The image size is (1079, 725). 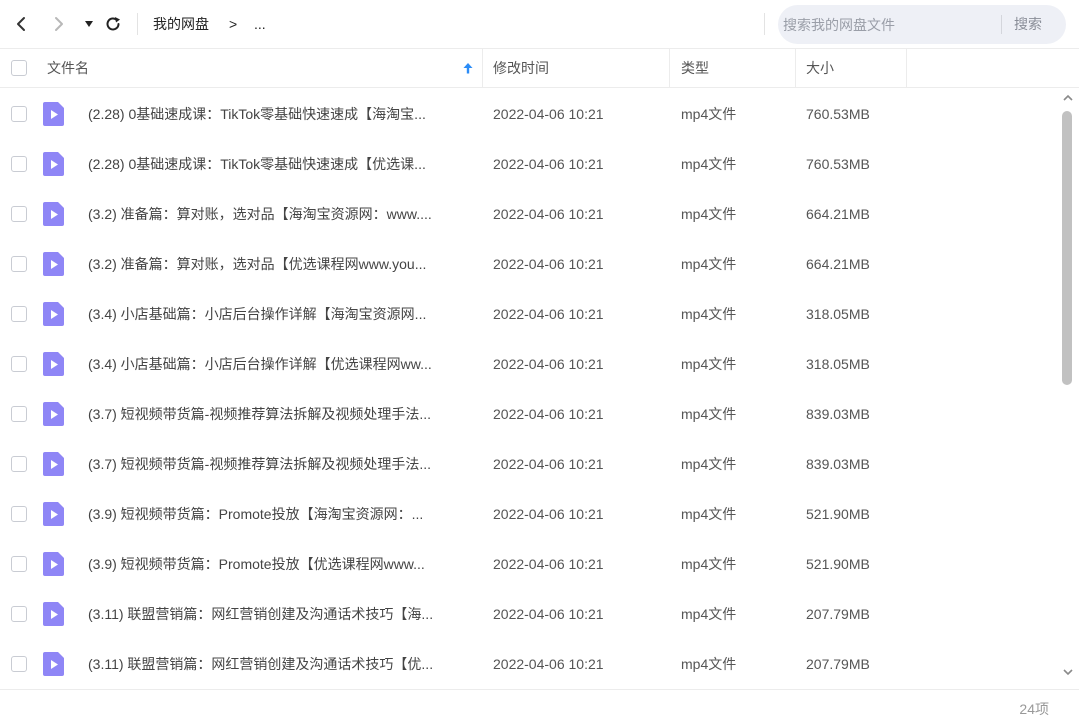 I want to click on scroll-down-icon, so click(x=1068, y=672).